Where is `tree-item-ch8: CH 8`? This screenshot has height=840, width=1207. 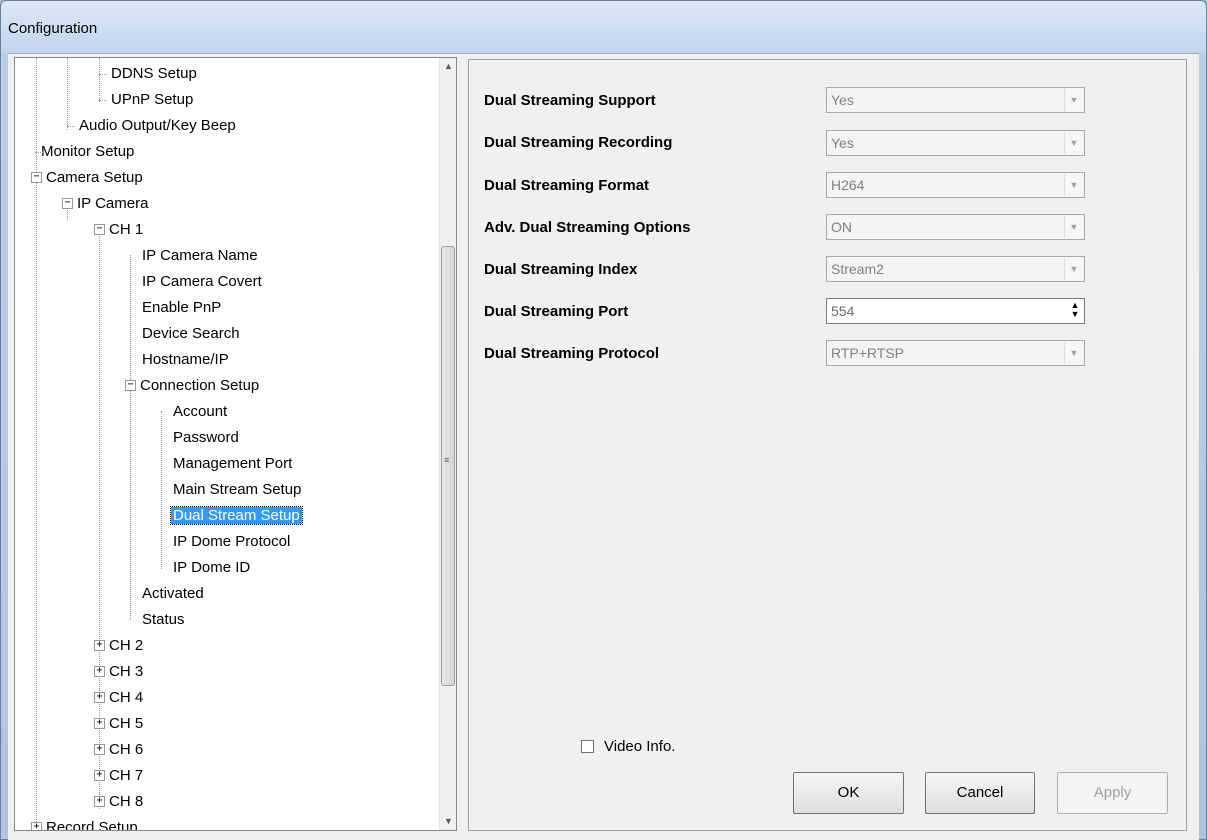 tree-item-ch8: CH 8 is located at coordinates (126, 802).